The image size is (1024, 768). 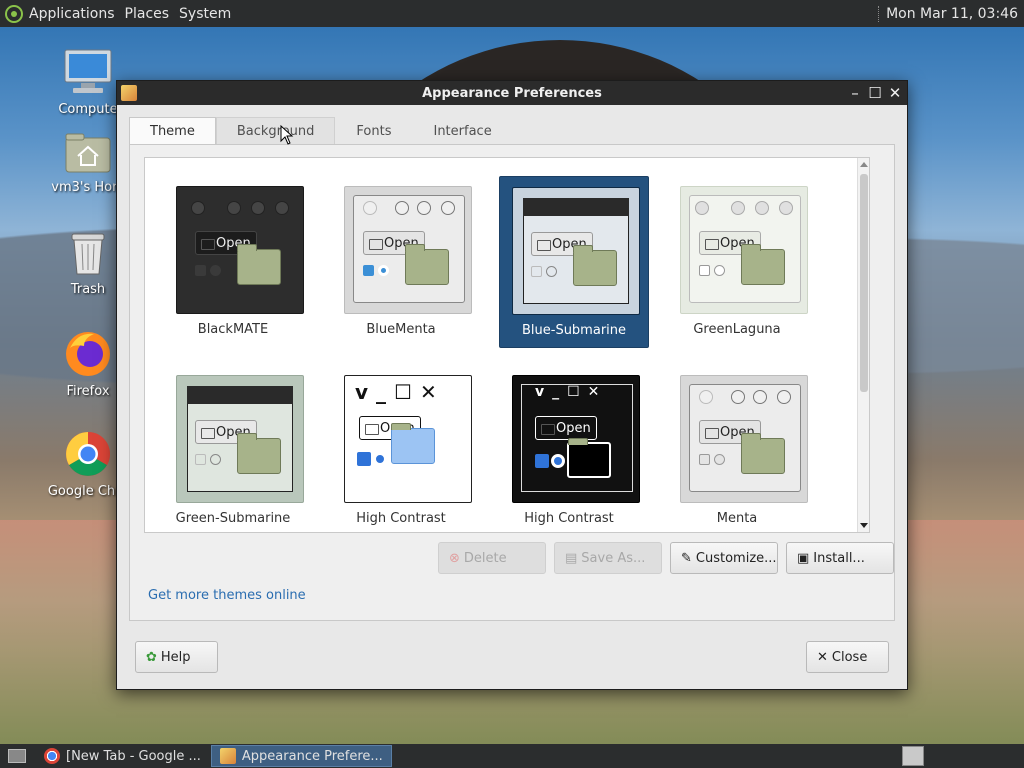 I want to click on close-icon, so click(x=784, y=397).